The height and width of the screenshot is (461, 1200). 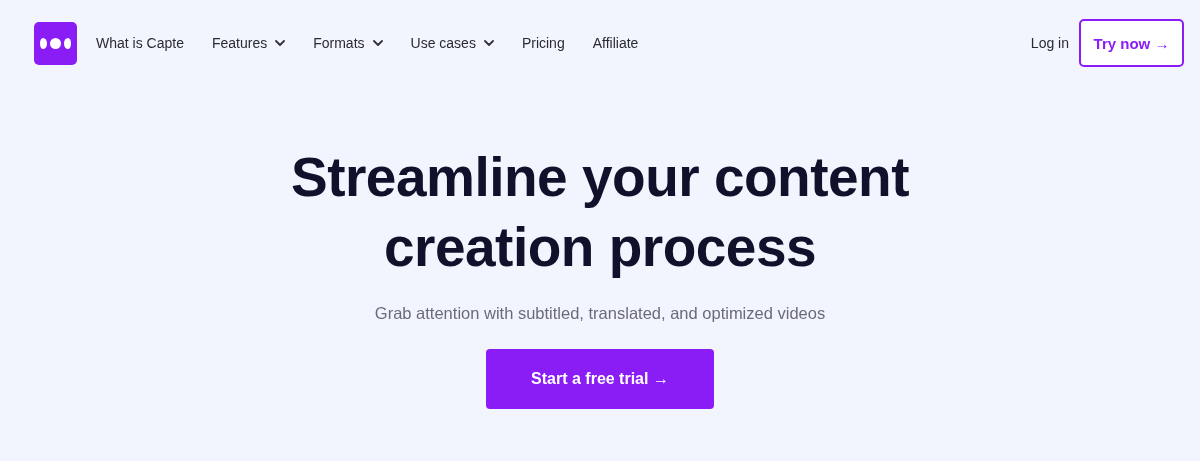 I want to click on nav-link: Use cases, so click(x=452, y=43).